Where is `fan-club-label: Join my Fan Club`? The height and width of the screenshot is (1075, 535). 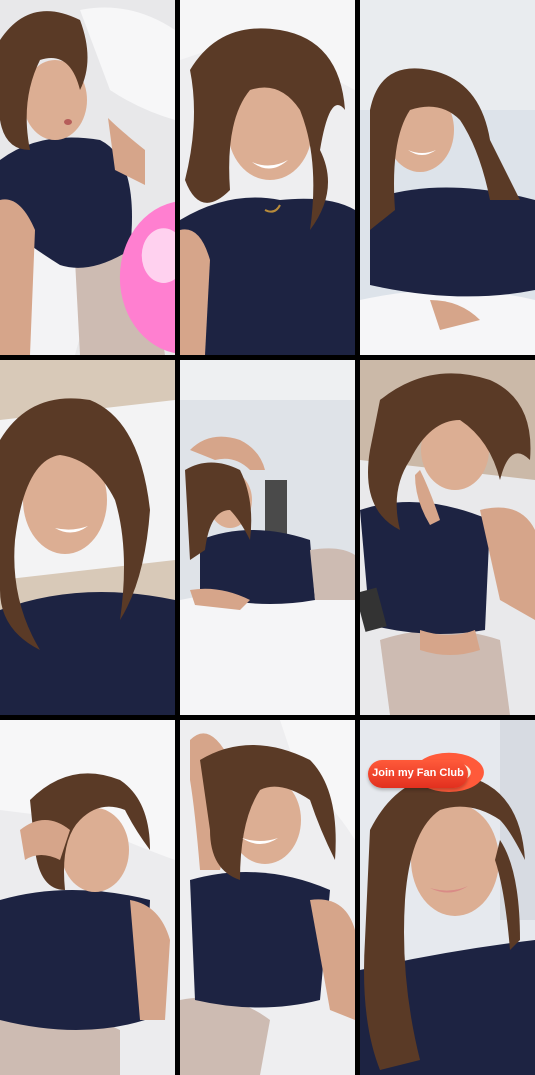 fan-club-label: Join my Fan Club is located at coordinates (418, 773).